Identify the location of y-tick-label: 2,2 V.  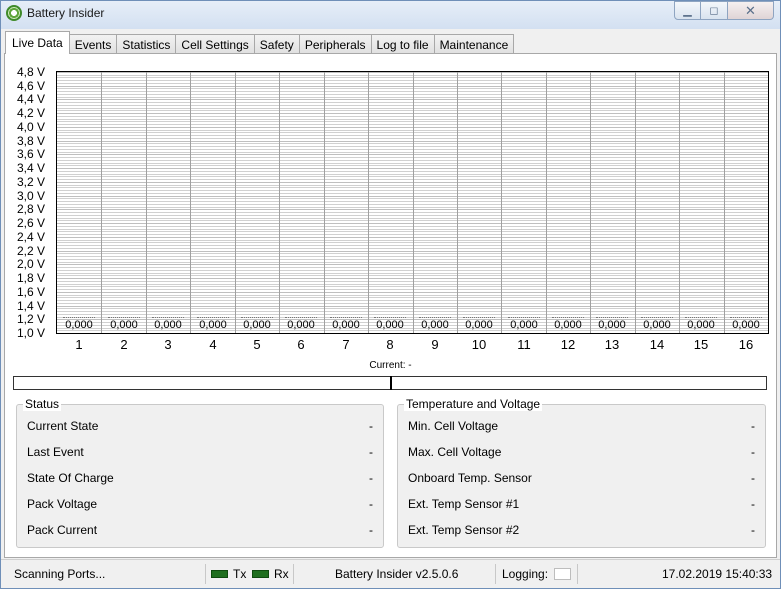
(31, 250).